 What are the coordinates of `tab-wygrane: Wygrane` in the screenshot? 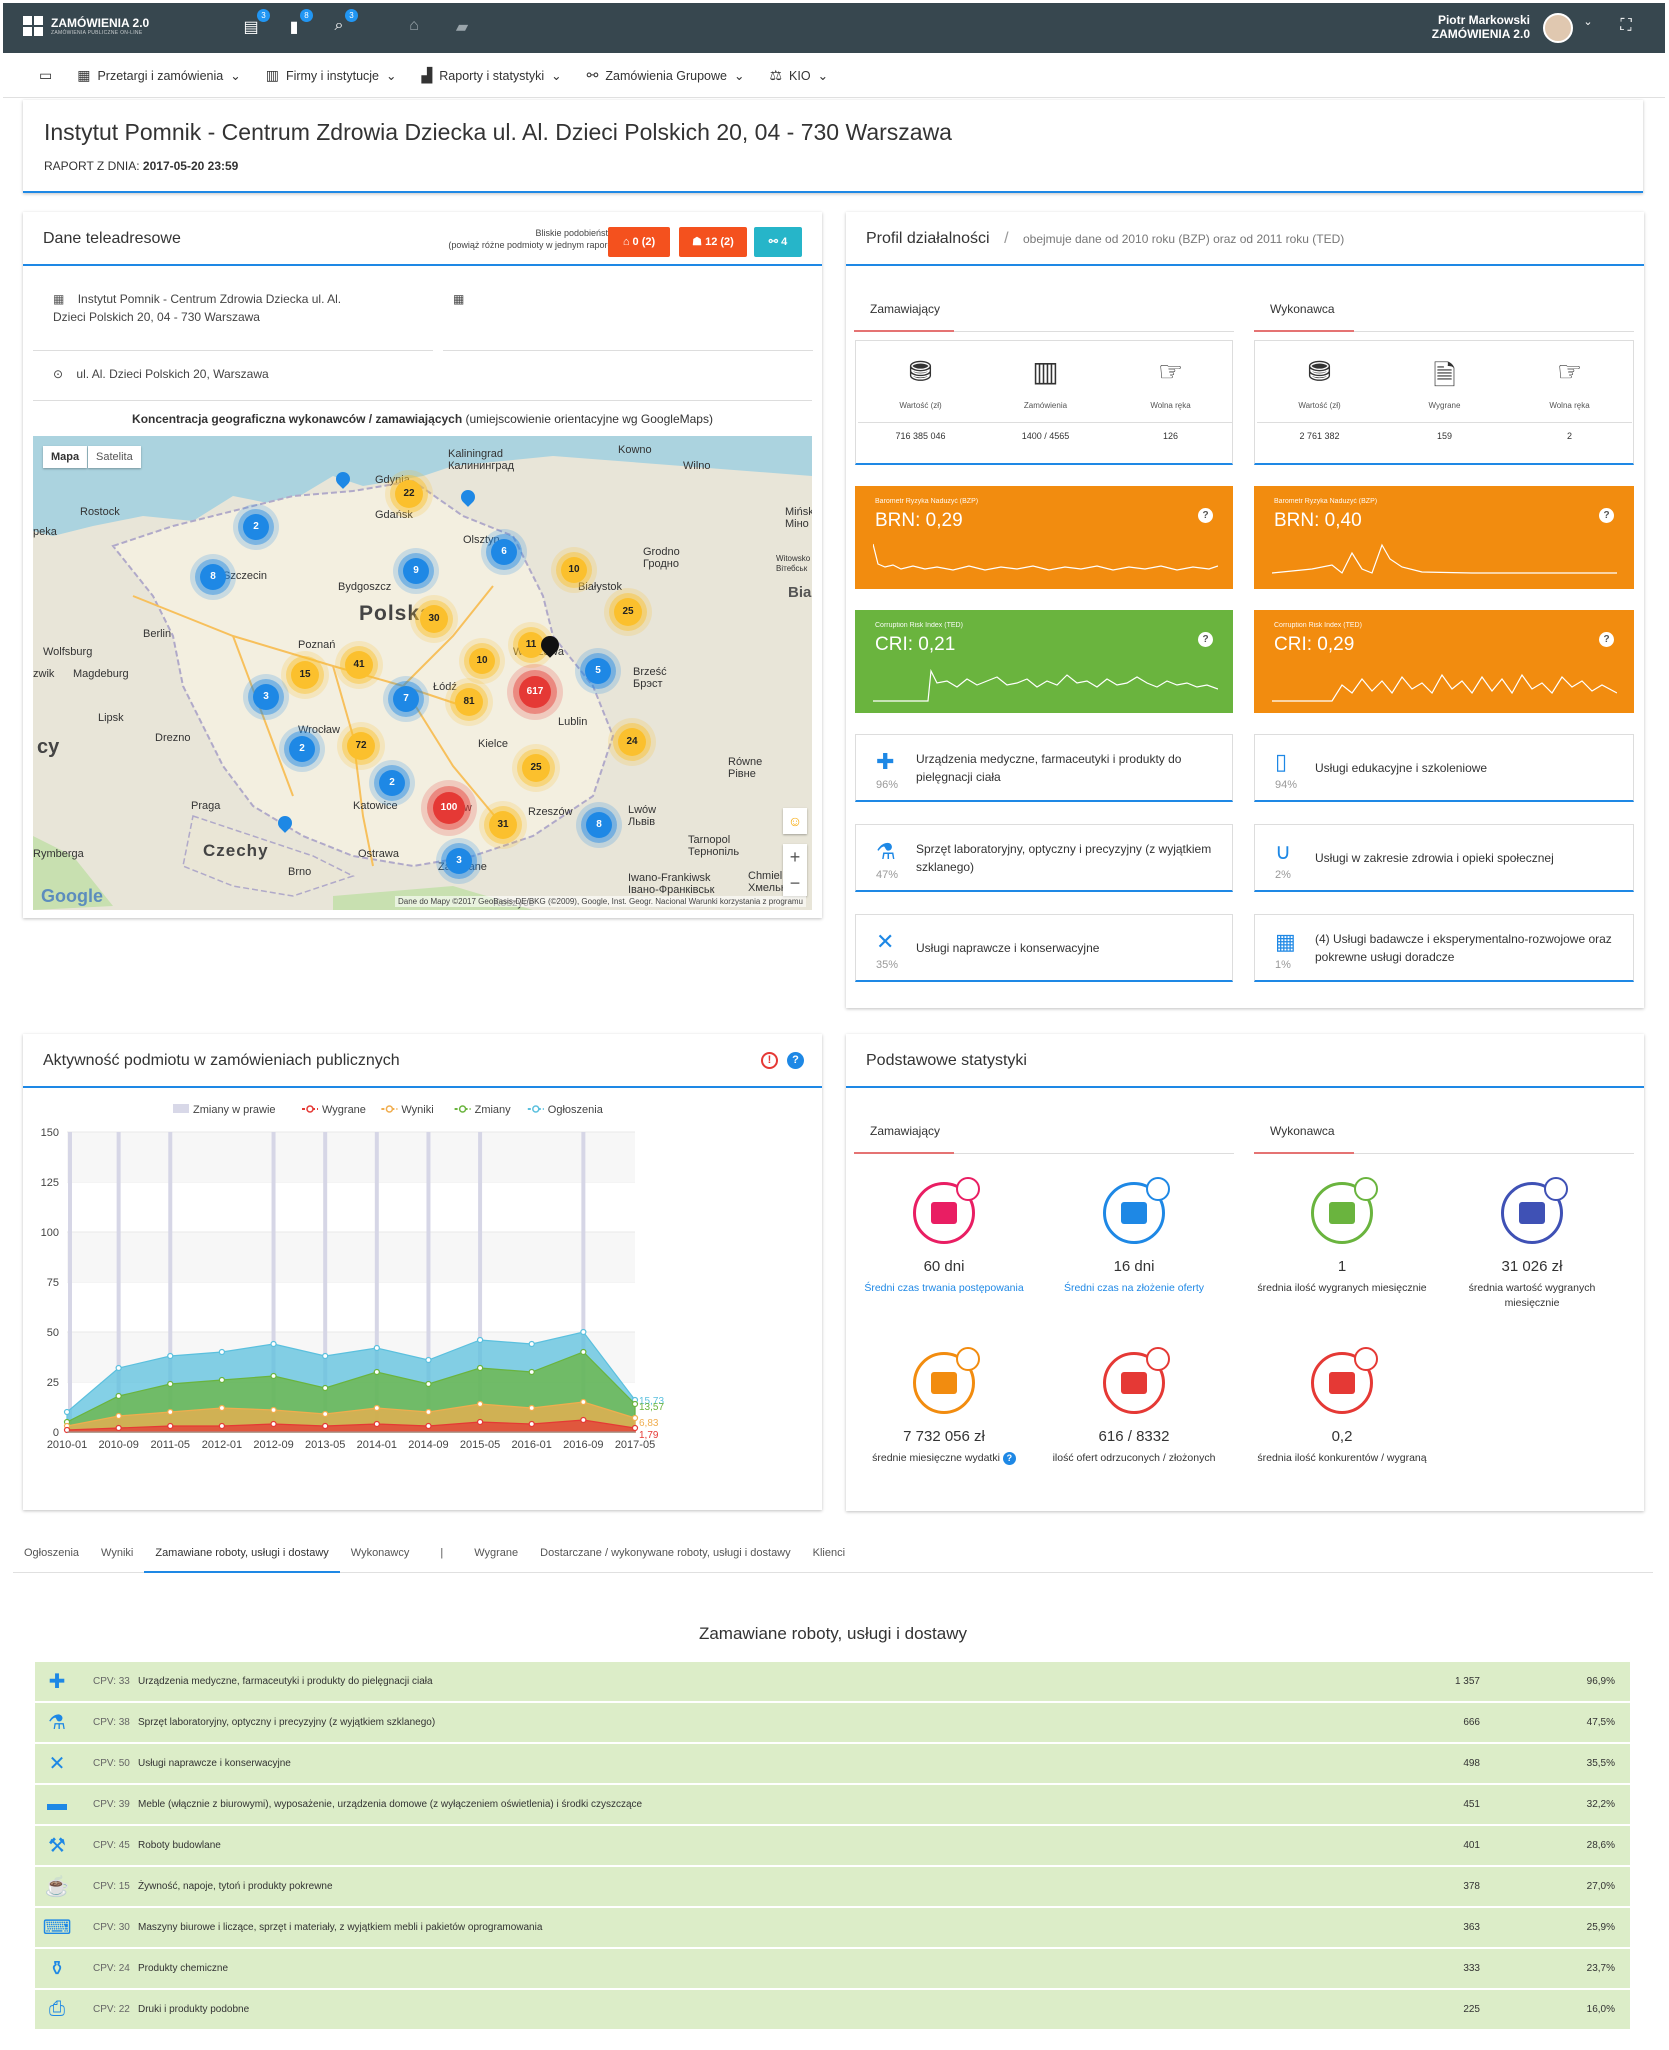 It's located at (496, 1553).